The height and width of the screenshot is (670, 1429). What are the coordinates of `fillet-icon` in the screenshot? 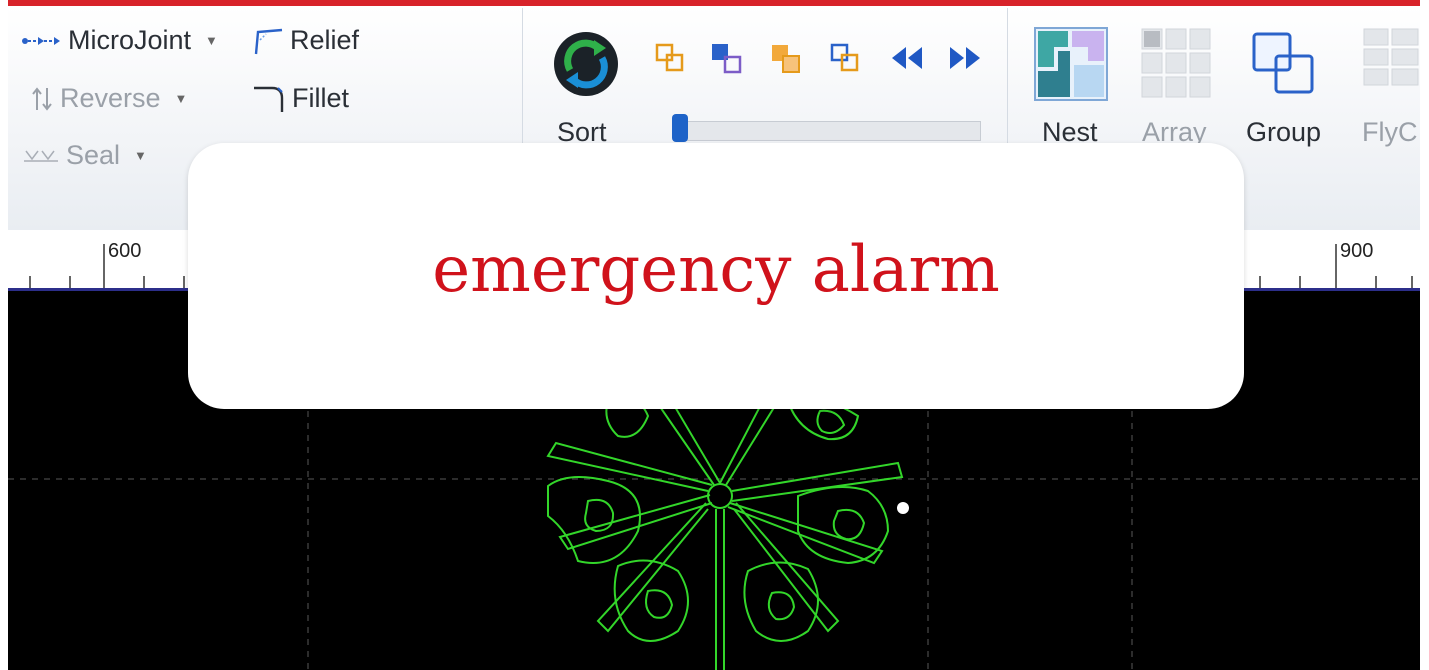 It's located at (269, 99).